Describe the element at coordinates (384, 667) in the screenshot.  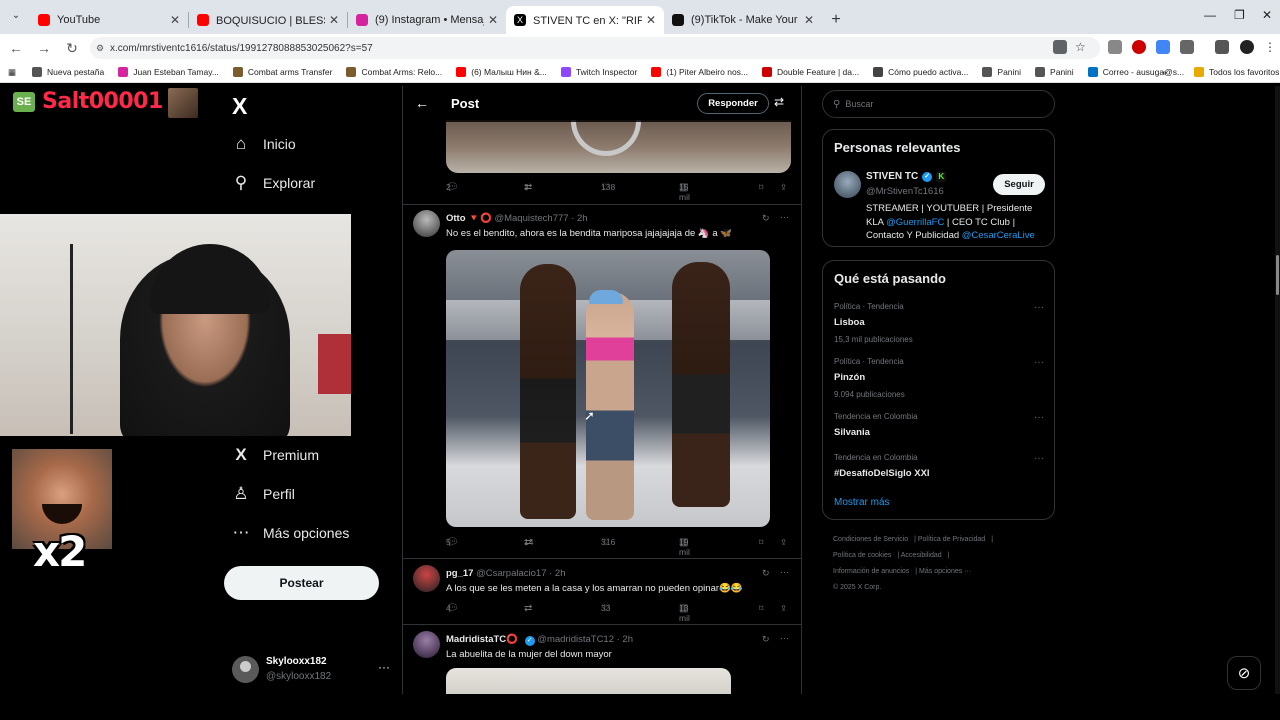
I see `account-more-icon: ···` at that location.